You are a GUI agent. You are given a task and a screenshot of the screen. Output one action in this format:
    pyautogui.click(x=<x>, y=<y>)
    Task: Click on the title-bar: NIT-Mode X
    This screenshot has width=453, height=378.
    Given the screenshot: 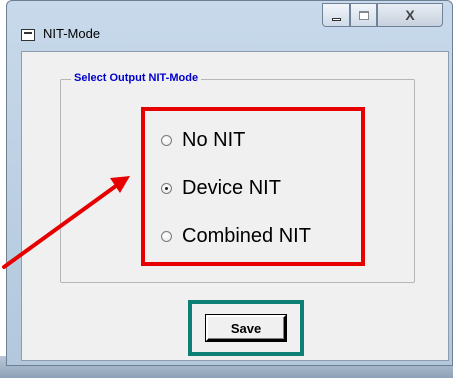 What is the action you would take?
    pyautogui.click(x=229, y=23)
    